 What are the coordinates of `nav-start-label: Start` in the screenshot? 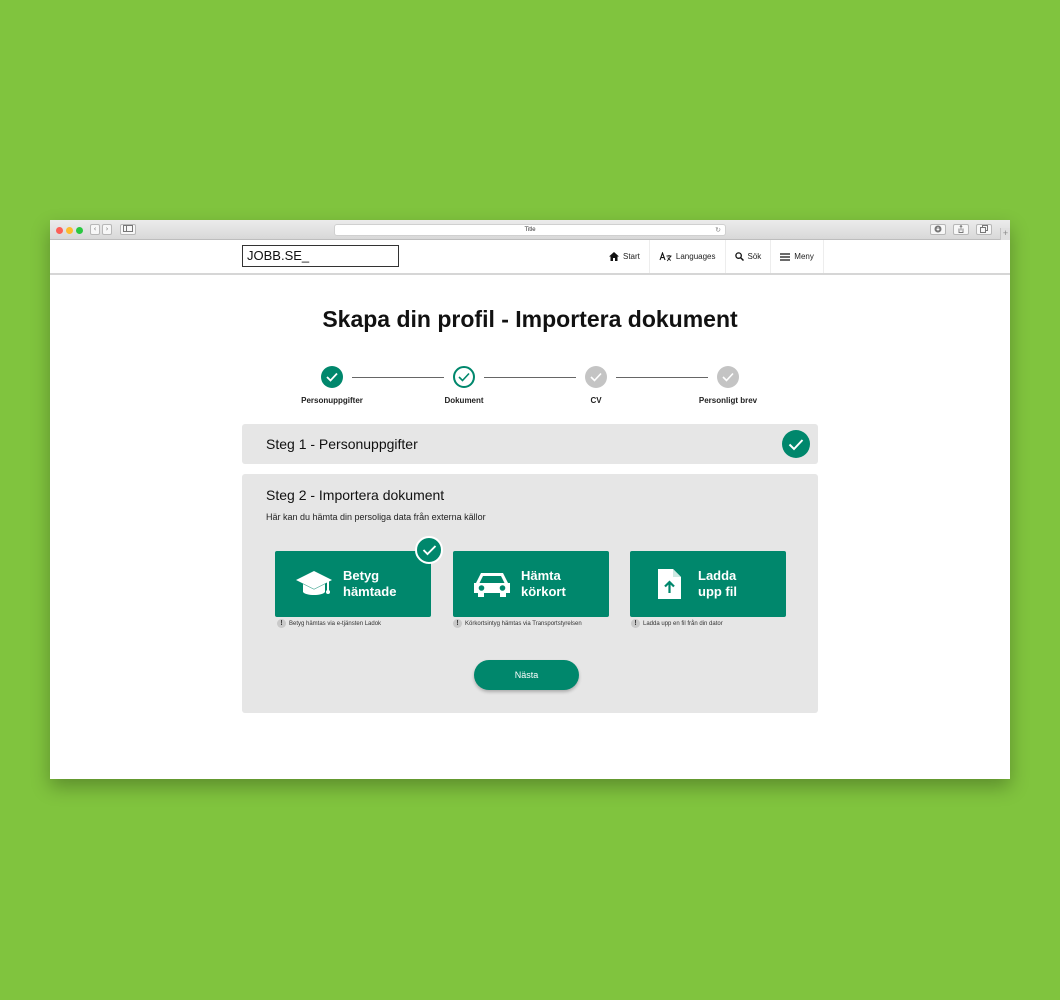 It's located at (631, 256).